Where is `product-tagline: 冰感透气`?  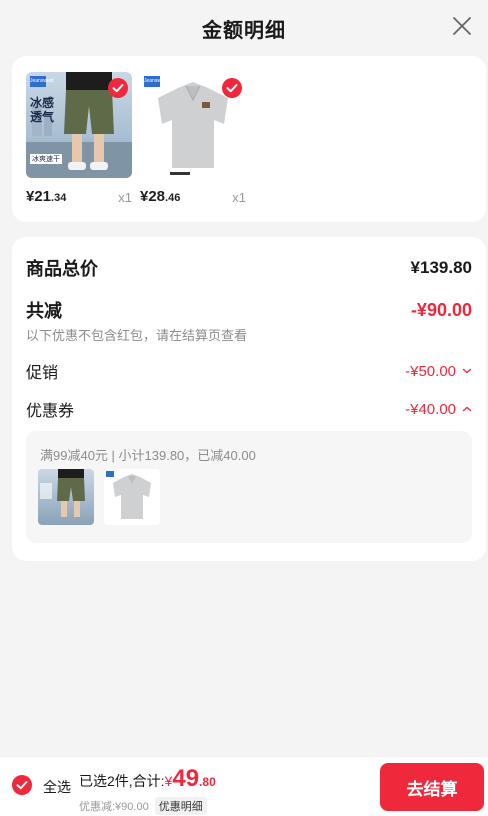 product-tagline: 冰感透气 is located at coordinates (42, 110).